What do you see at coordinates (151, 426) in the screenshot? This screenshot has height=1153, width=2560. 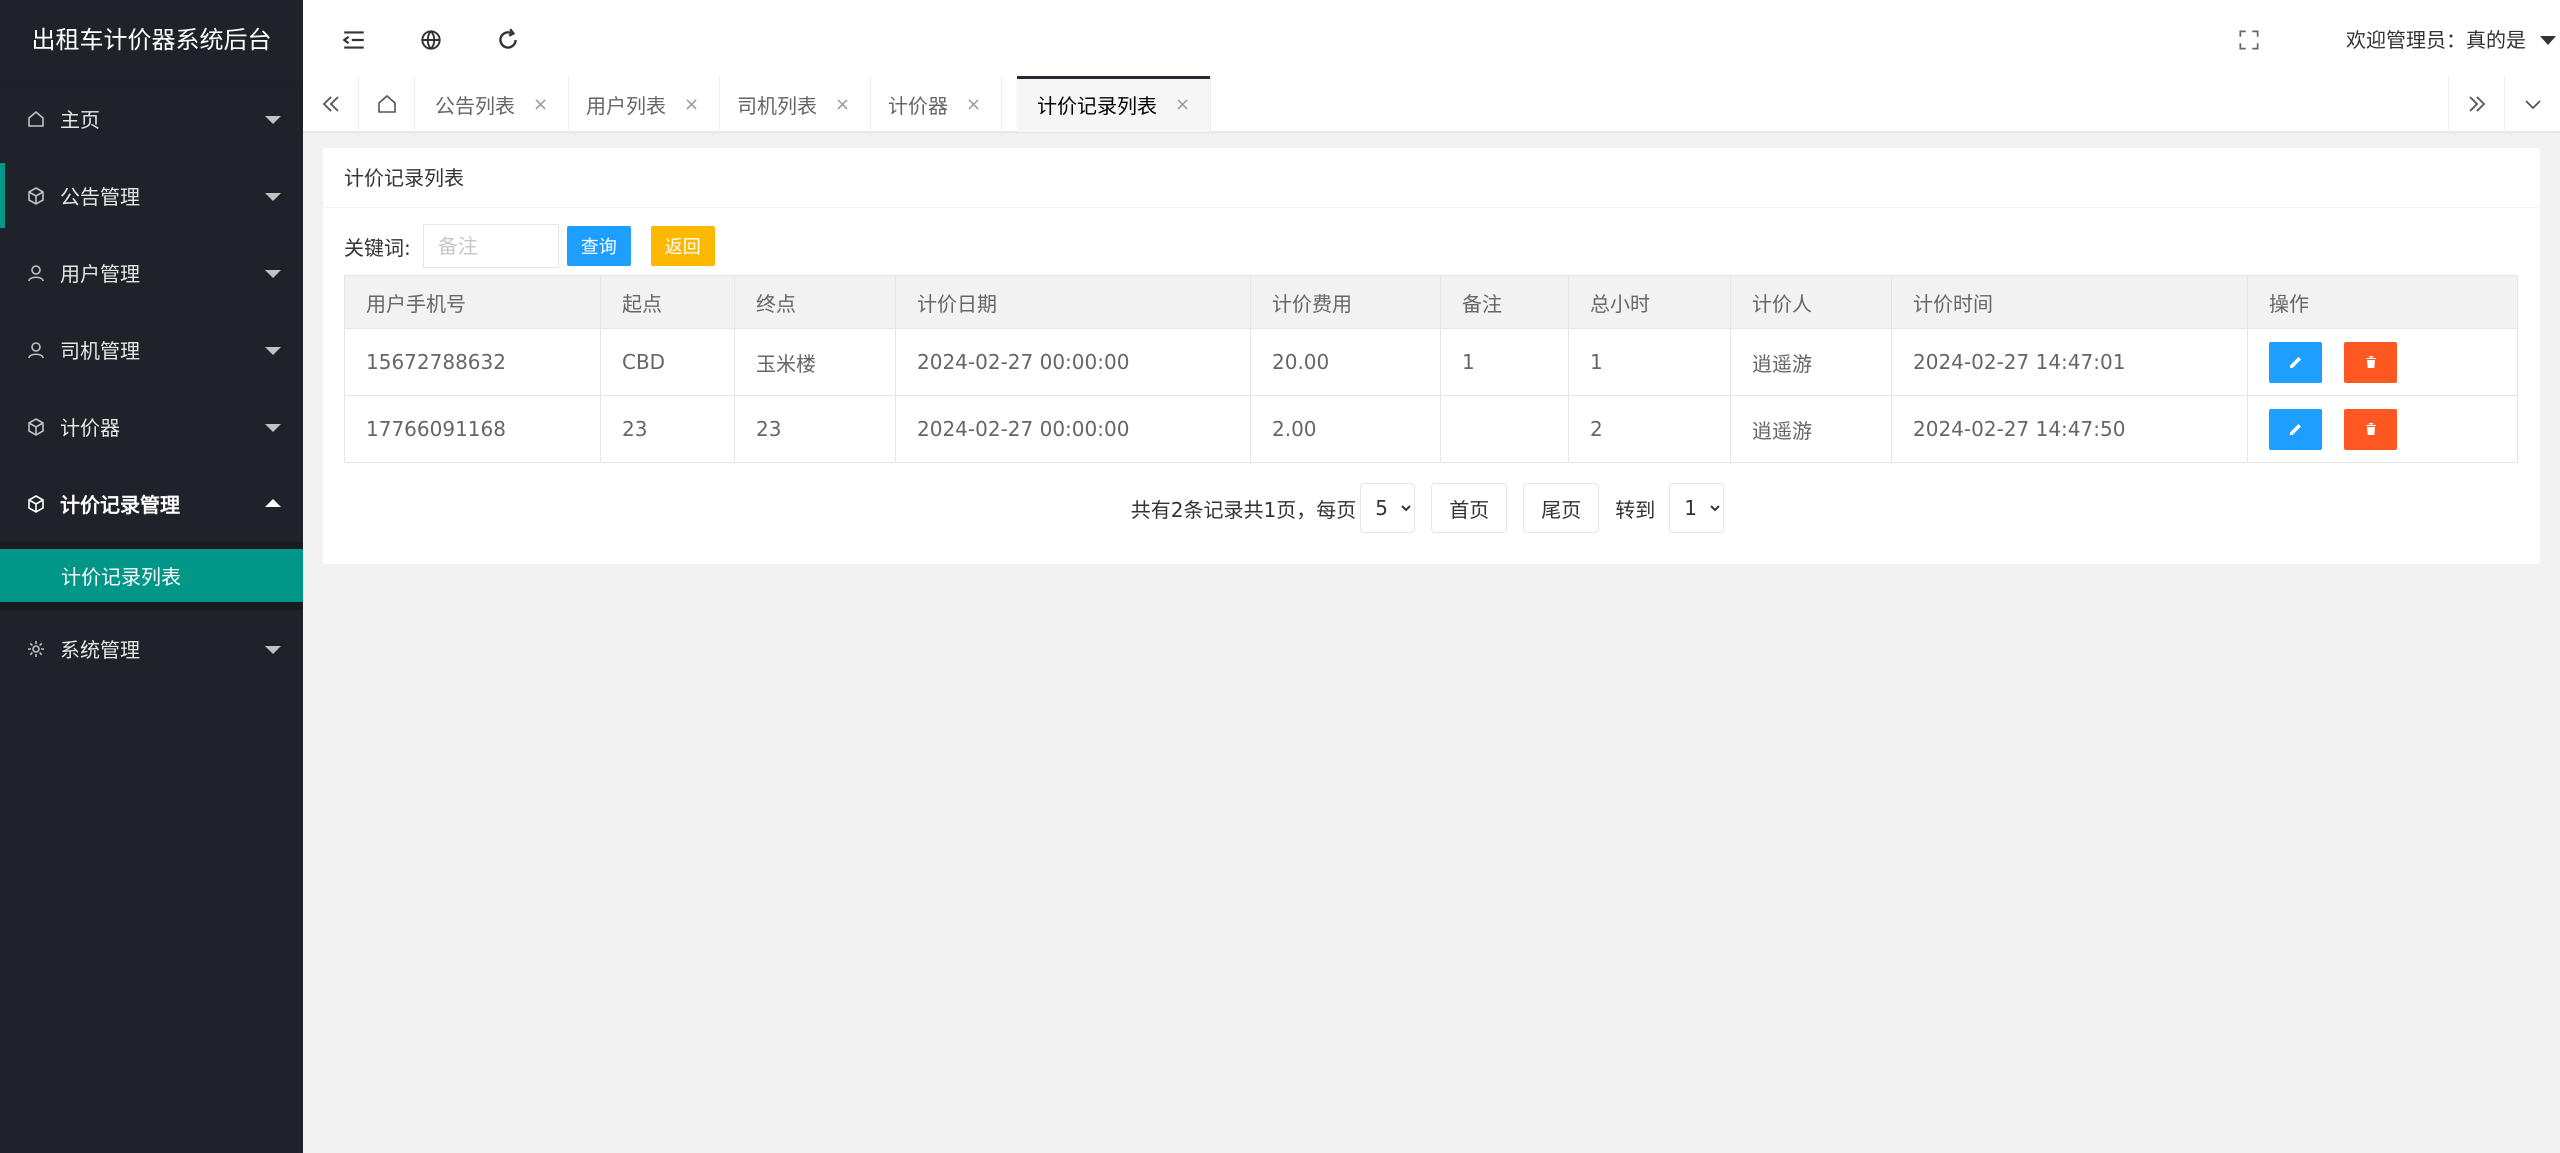 I see `sidebar-item-meters: 计价器` at bounding box center [151, 426].